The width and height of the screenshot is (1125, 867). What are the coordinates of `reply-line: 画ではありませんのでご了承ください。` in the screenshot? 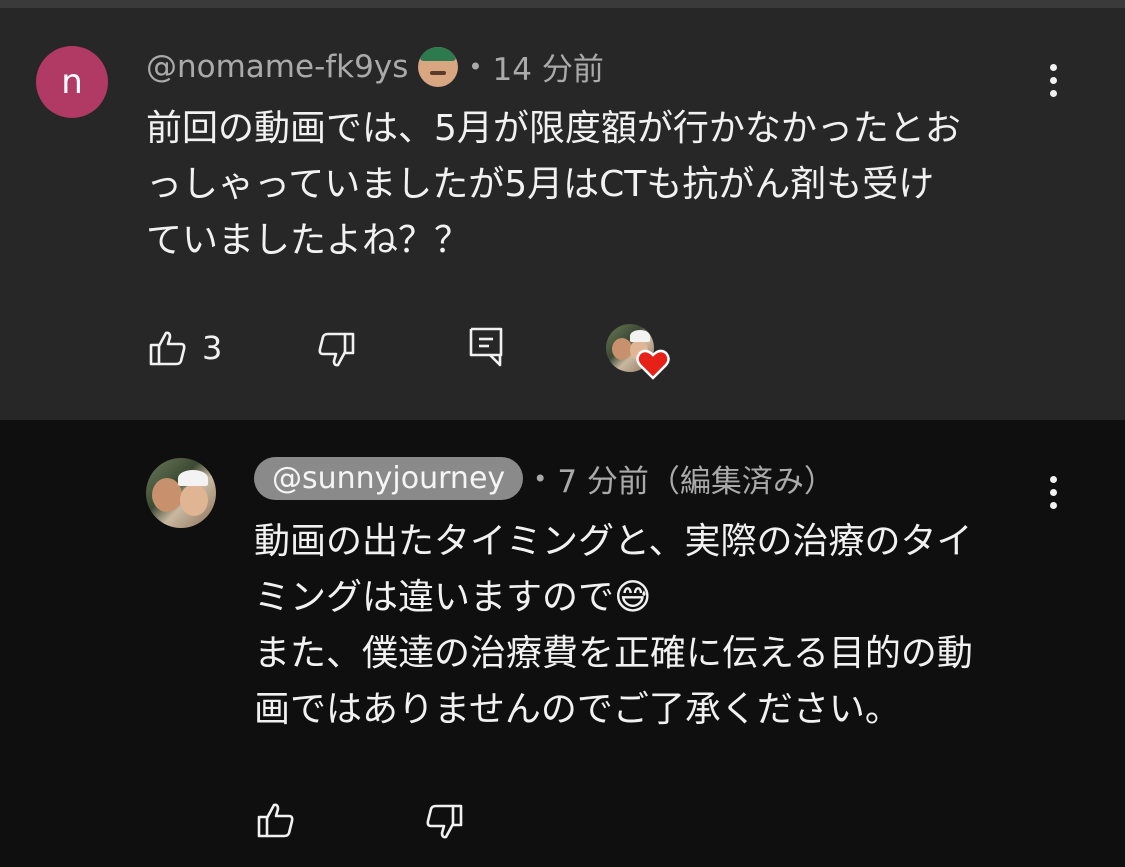 It's located at (577, 709).